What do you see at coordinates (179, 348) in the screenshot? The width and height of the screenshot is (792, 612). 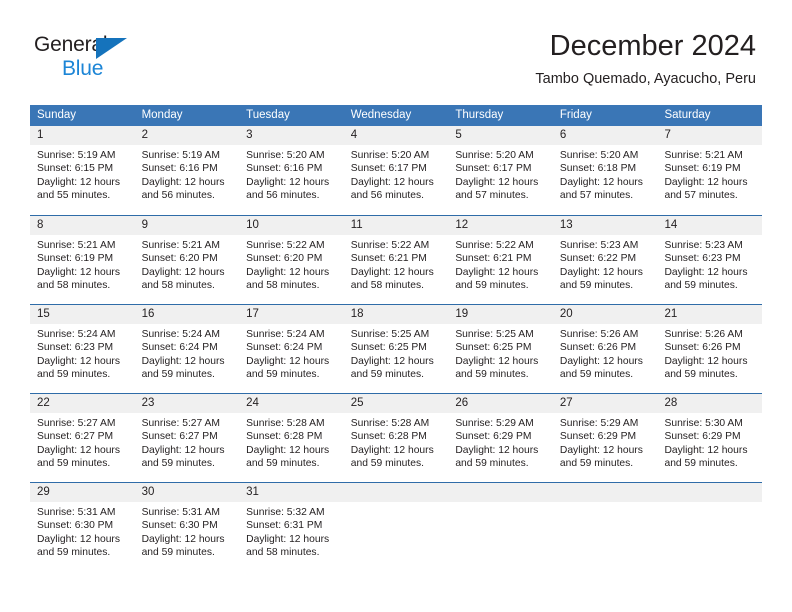 I see `sunset-text: Sunset: 6:24 PM` at bounding box center [179, 348].